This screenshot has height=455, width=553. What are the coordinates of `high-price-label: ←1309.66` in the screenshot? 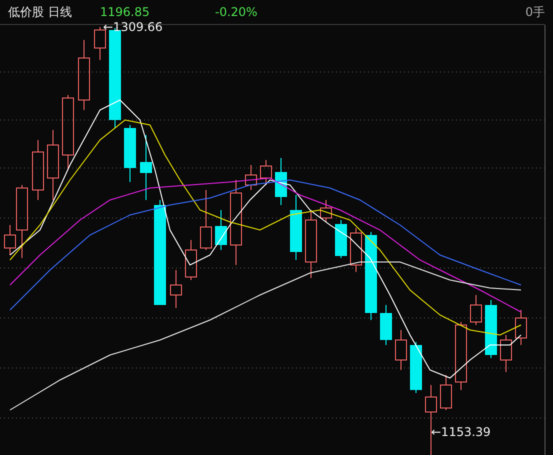 It's located at (133, 27).